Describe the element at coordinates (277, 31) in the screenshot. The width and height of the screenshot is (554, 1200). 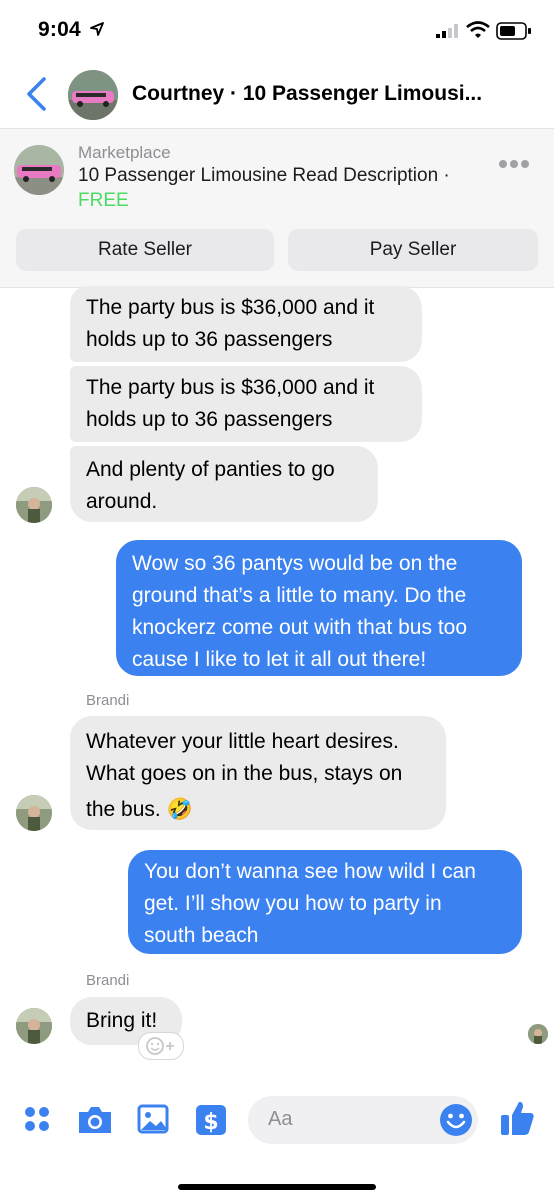
I see `status-bar: 9:04` at that location.